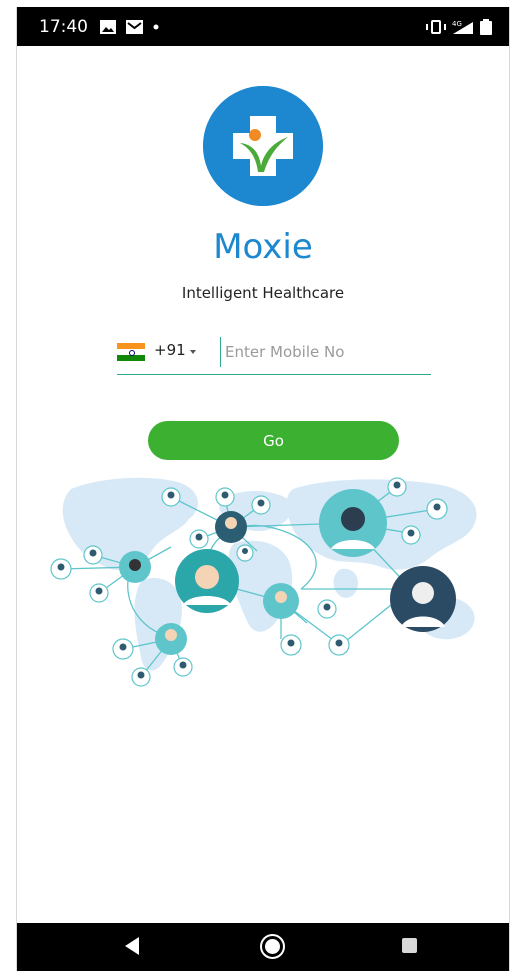 This screenshot has height=971, width=518. What do you see at coordinates (156, 27) in the screenshot?
I see `dot-icon` at bounding box center [156, 27].